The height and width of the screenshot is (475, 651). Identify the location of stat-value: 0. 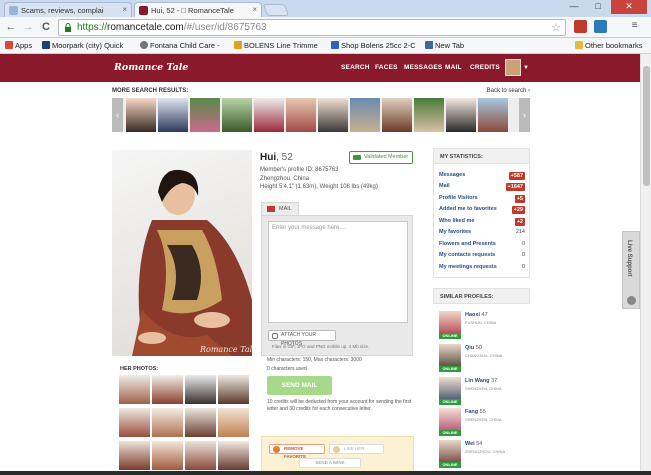
(523, 244).